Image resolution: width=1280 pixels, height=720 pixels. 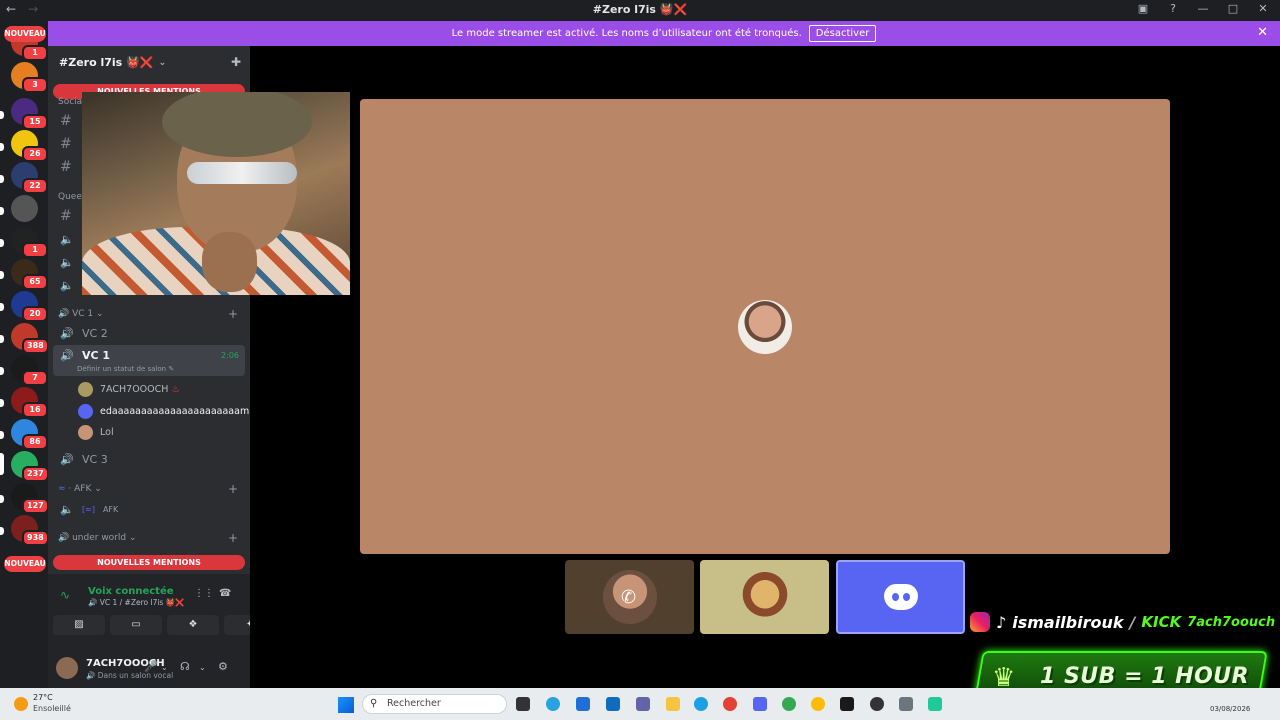 I want to click on minimize-icon: —, so click(x=1203, y=8).